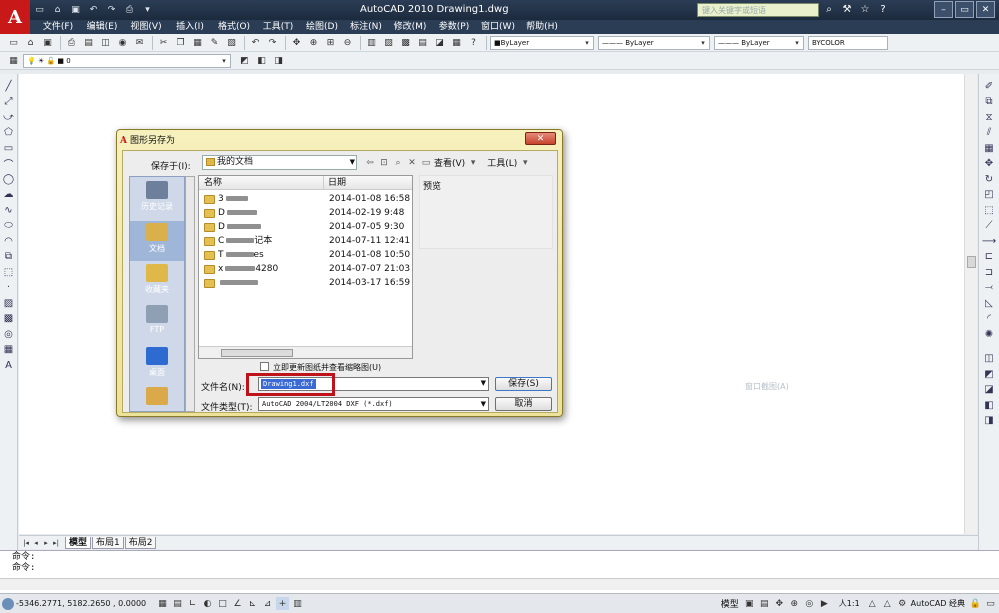  Describe the element at coordinates (887, 603) in the screenshot. I see `auto-scale-icon: △` at that location.